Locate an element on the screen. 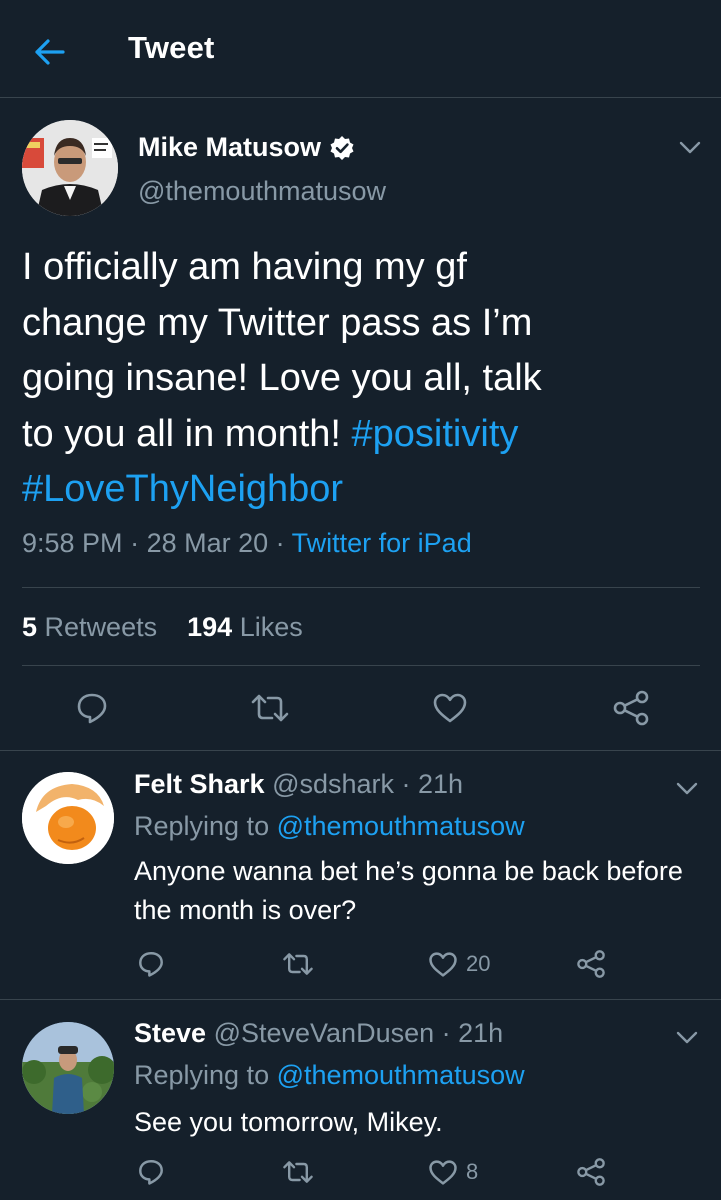  author-name: Mike Matusow is located at coordinates (246, 147).